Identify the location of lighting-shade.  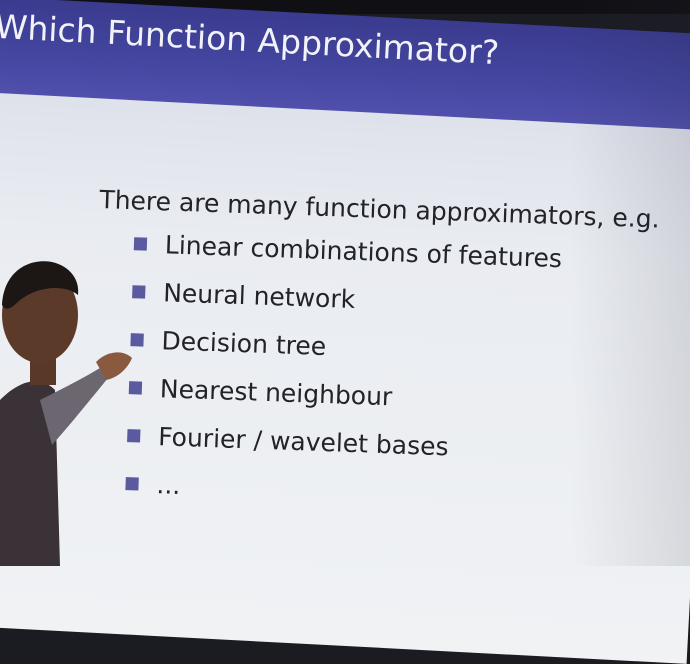
(630, 283).